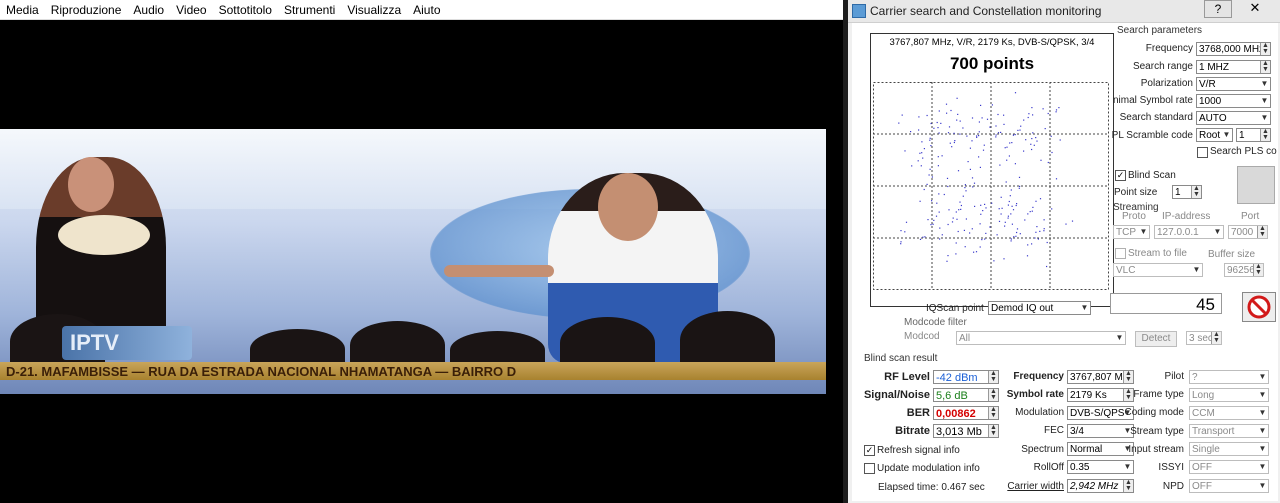  I want to click on stop-button, so click(1259, 307).